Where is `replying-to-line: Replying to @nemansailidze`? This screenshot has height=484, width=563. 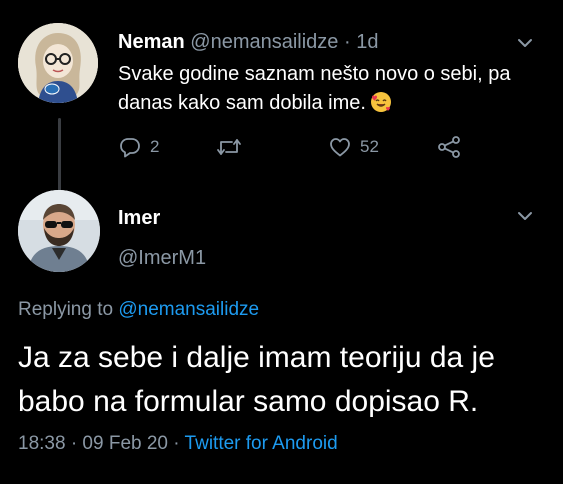 replying-to-line: Replying to @nemansailidze is located at coordinates (138, 310).